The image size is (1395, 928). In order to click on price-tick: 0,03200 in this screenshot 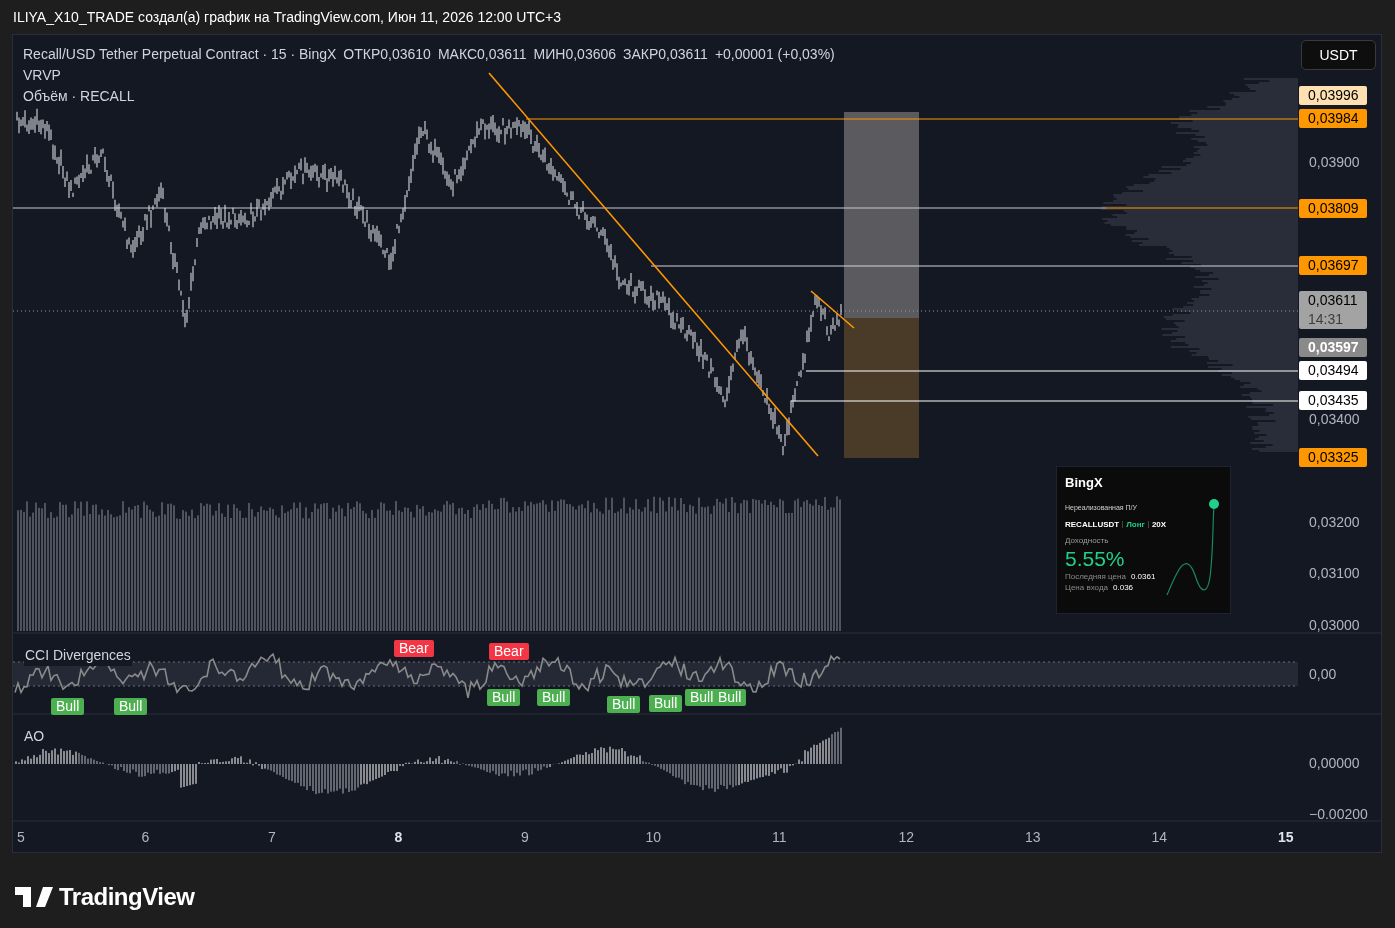, I will do `click(1334, 522)`.